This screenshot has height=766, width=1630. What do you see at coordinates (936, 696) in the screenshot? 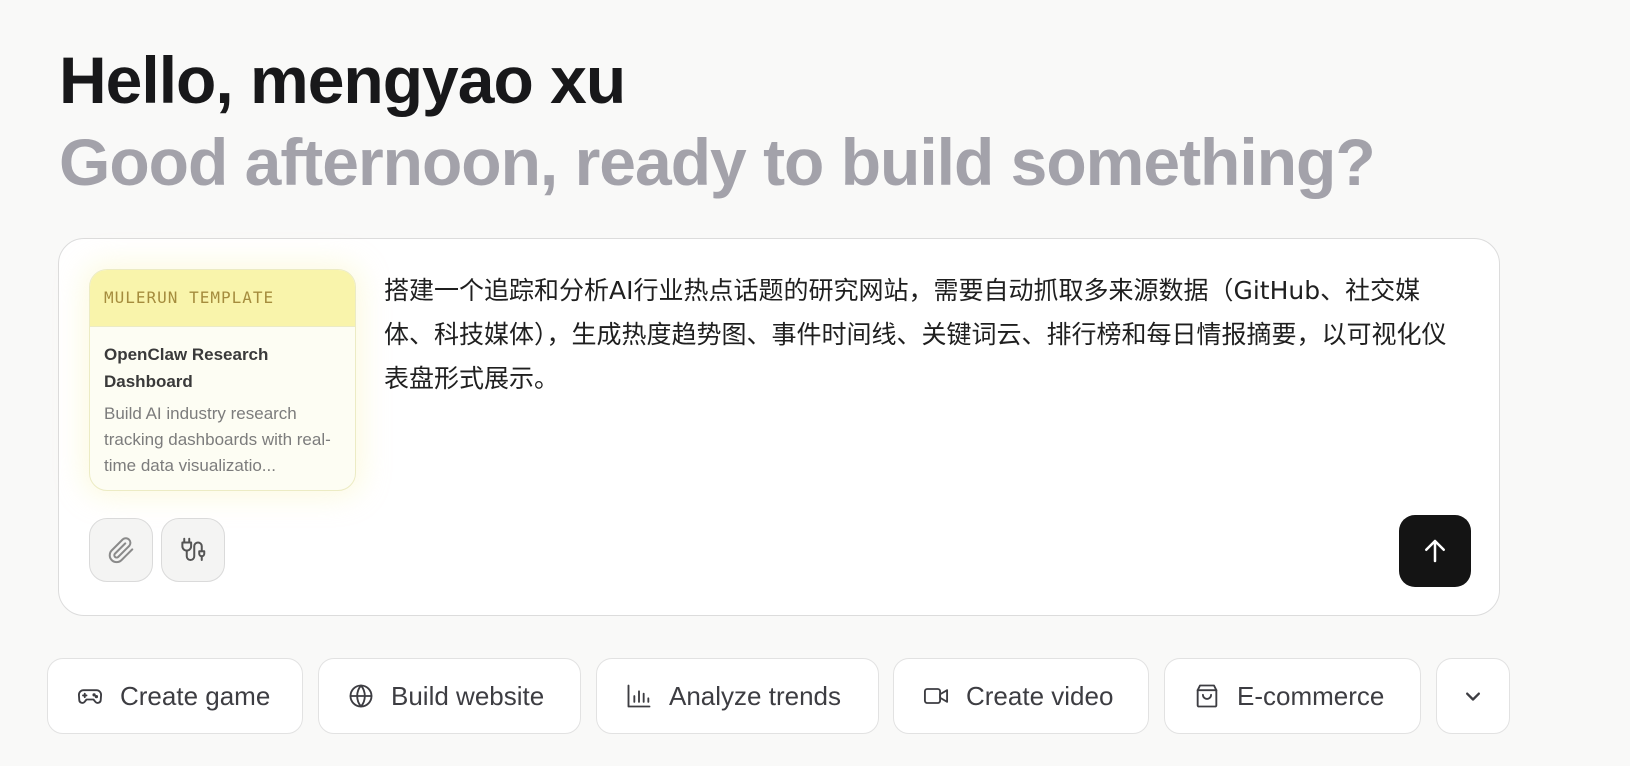
I see `video-camera-icon` at bounding box center [936, 696].